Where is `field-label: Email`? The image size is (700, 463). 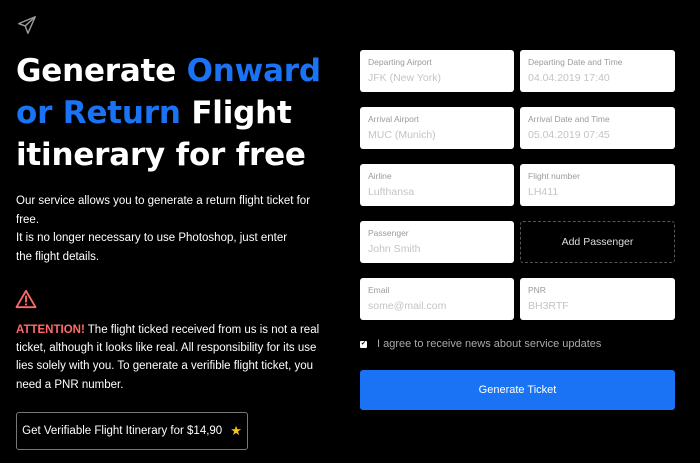 field-label: Email is located at coordinates (379, 290).